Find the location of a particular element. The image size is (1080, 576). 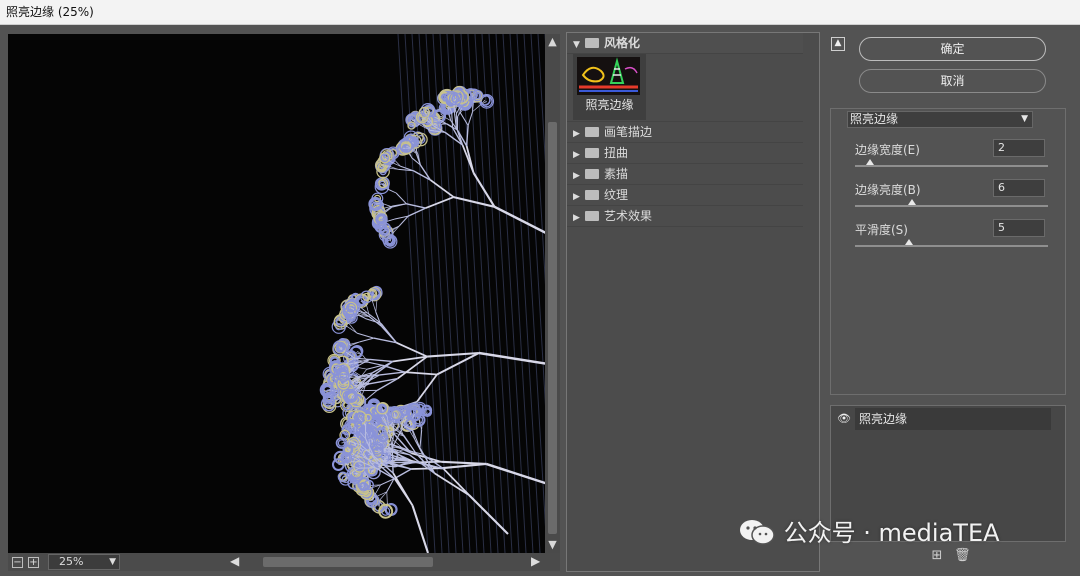

category-label: 纹理 is located at coordinates (616, 195).